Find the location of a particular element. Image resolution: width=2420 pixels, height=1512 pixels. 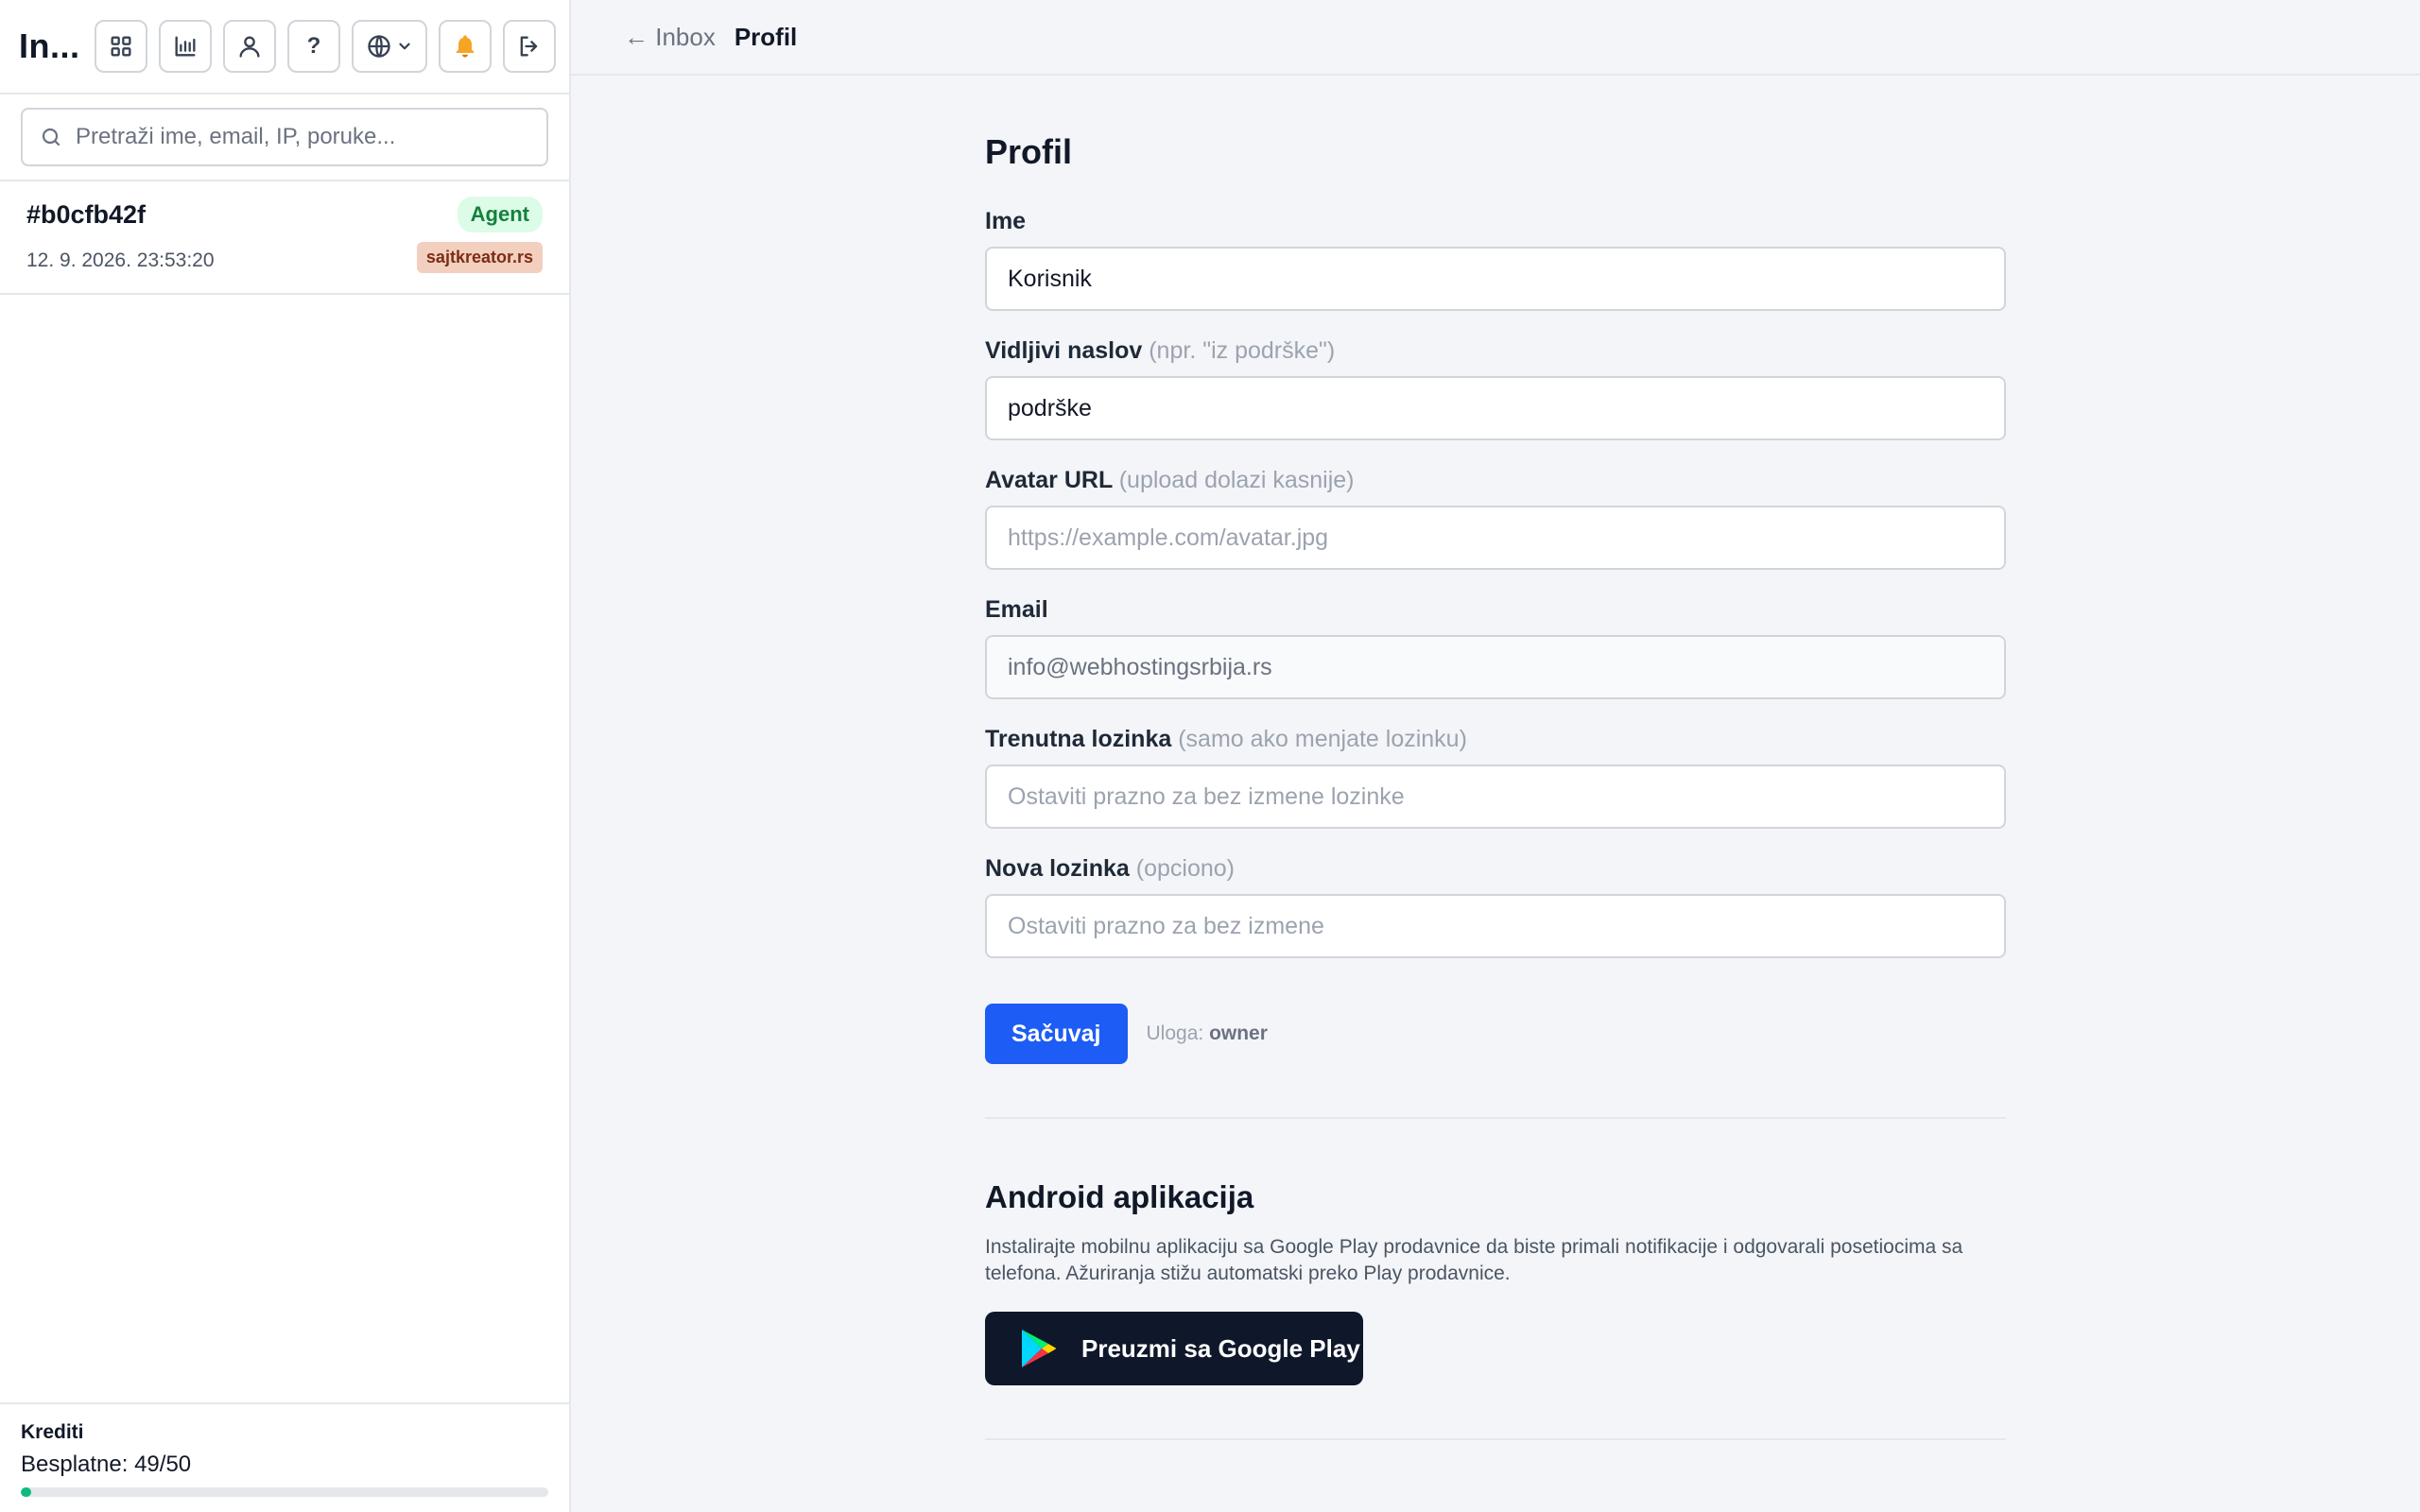

grid-icon is located at coordinates (121, 46).